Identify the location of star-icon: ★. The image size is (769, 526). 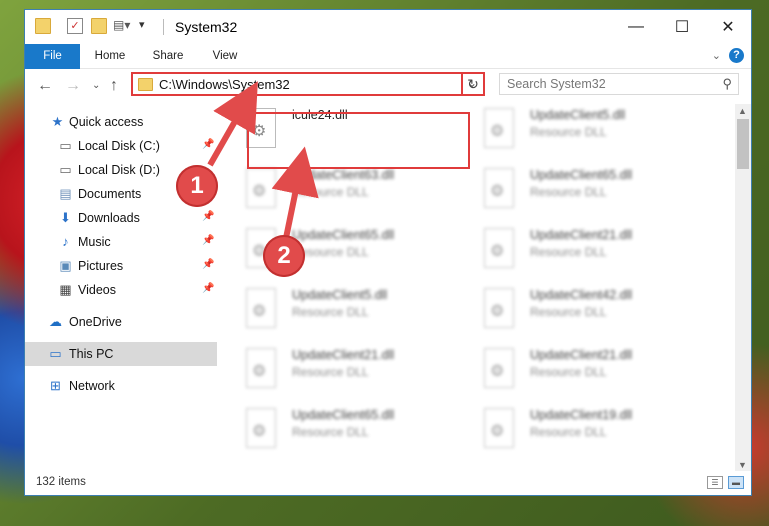
(57, 121).